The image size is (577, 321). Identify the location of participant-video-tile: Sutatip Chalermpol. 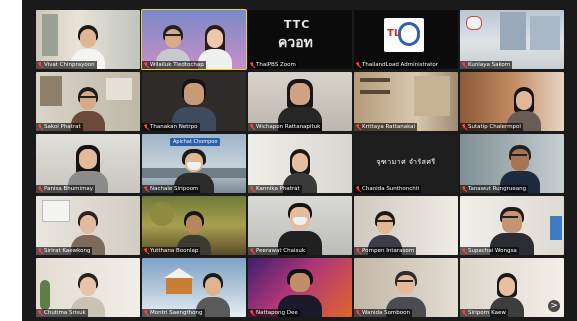
(512, 101).